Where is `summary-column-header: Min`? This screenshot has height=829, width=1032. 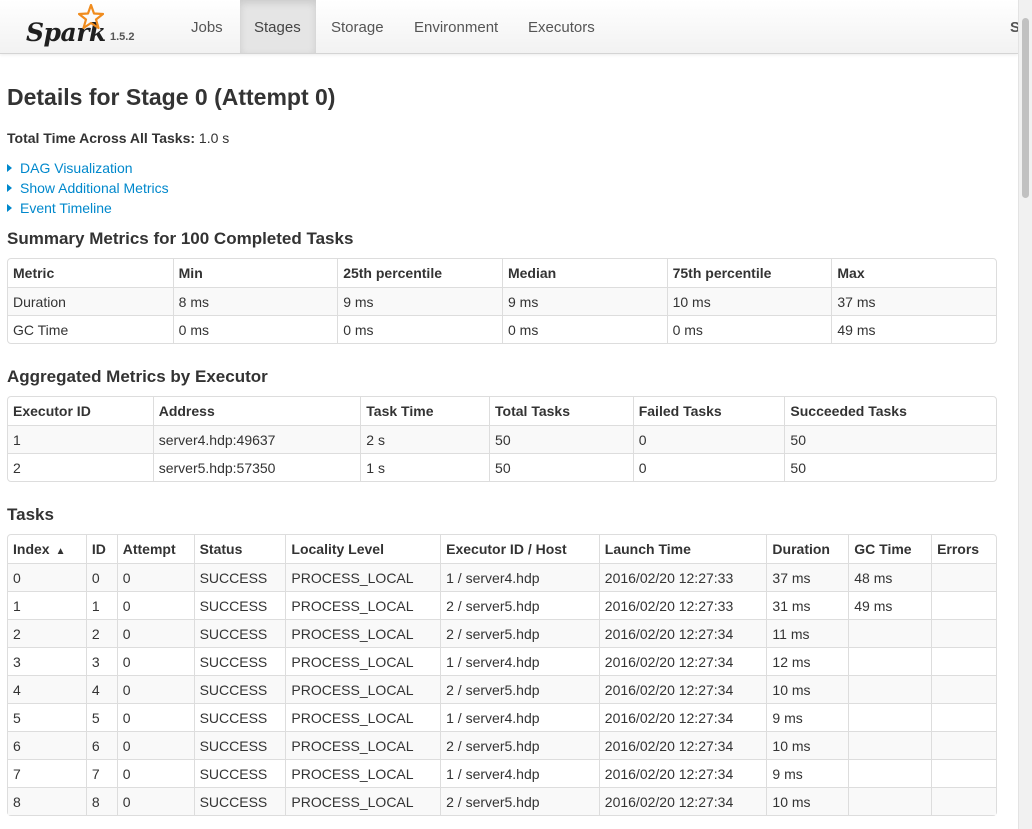 summary-column-header: Min is located at coordinates (255, 273).